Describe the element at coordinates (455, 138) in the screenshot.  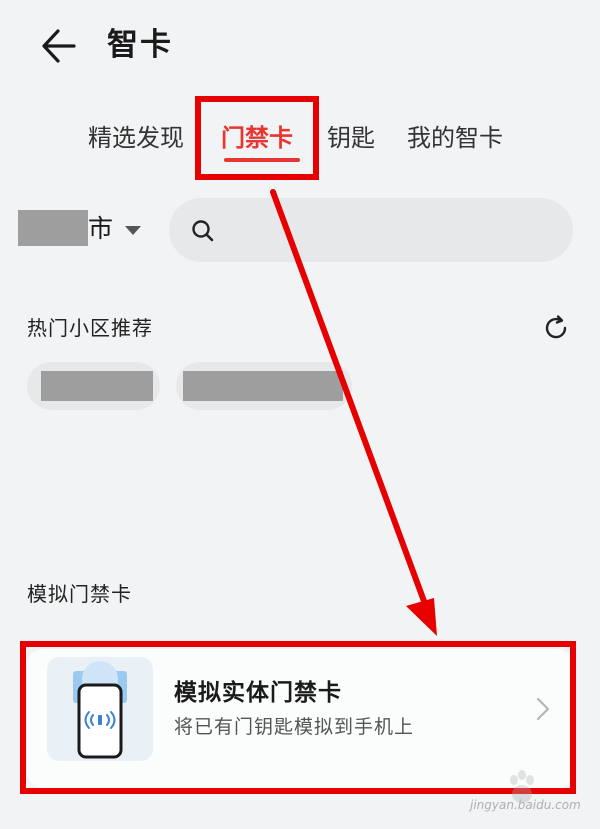
I see `tab-my-cards: 我的智卡` at that location.